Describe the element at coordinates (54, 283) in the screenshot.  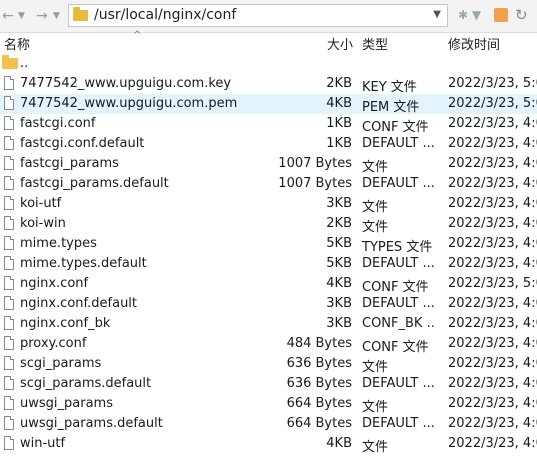
I see `file-name: nginx.conf` at that location.